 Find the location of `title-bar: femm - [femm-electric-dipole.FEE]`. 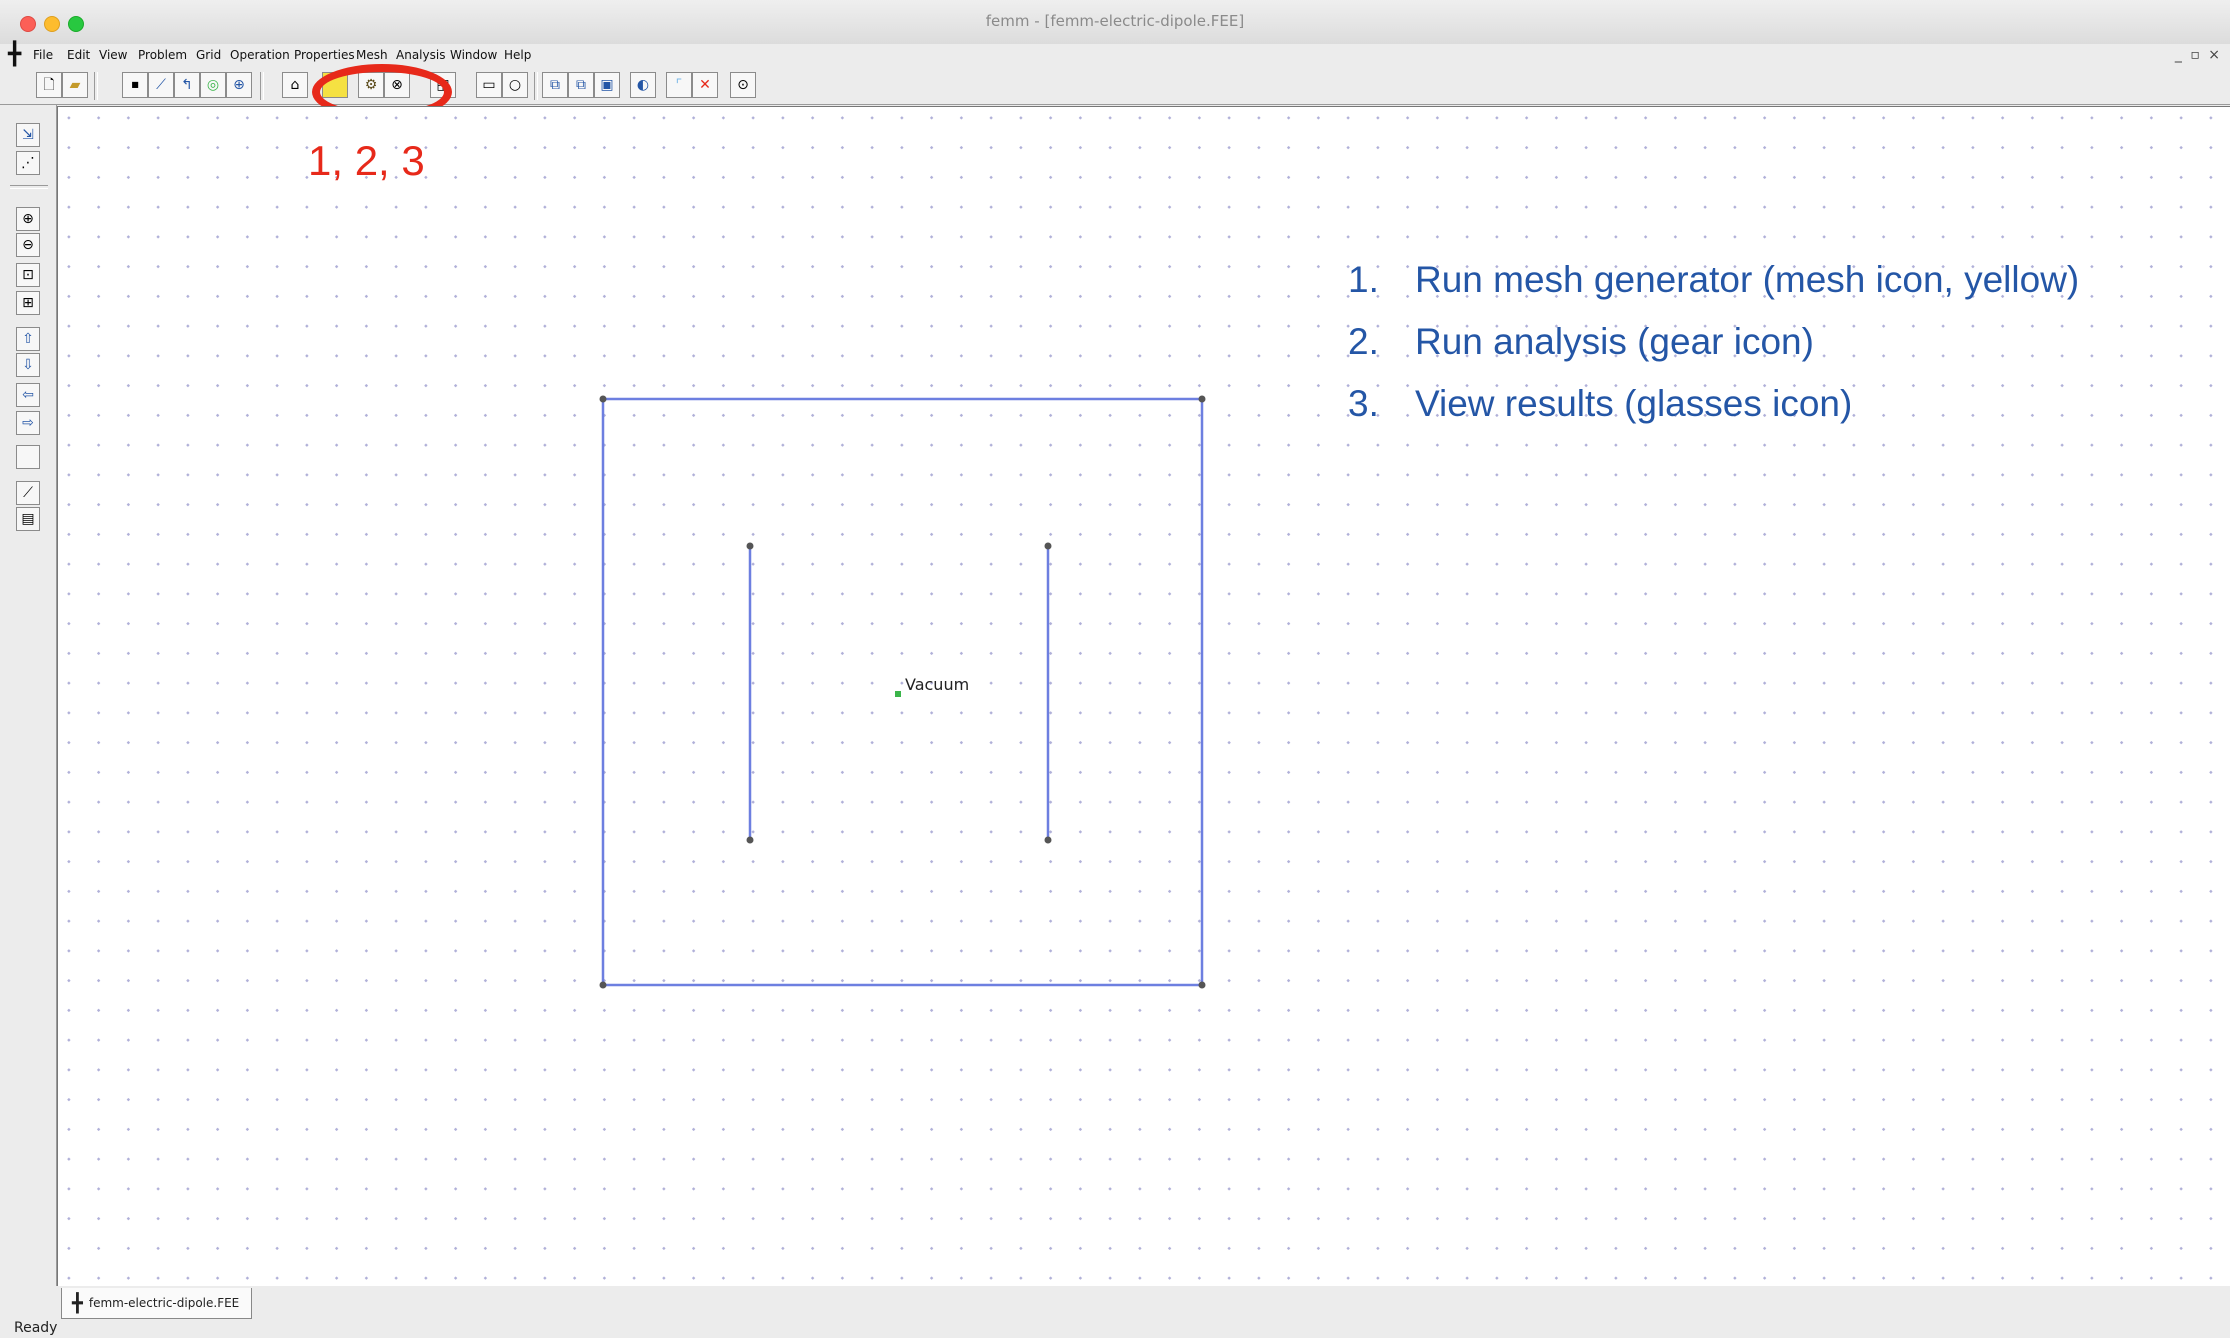

title-bar: femm - [femm-electric-dipole.FEE] is located at coordinates (1115, 22).